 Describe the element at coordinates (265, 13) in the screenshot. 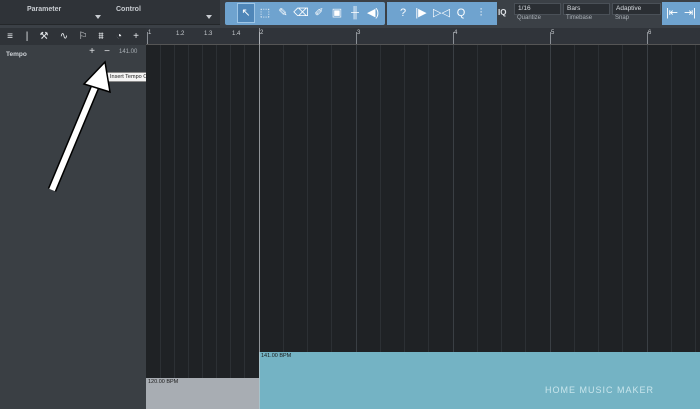

I see `range-tool-icon: ⬚` at that location.